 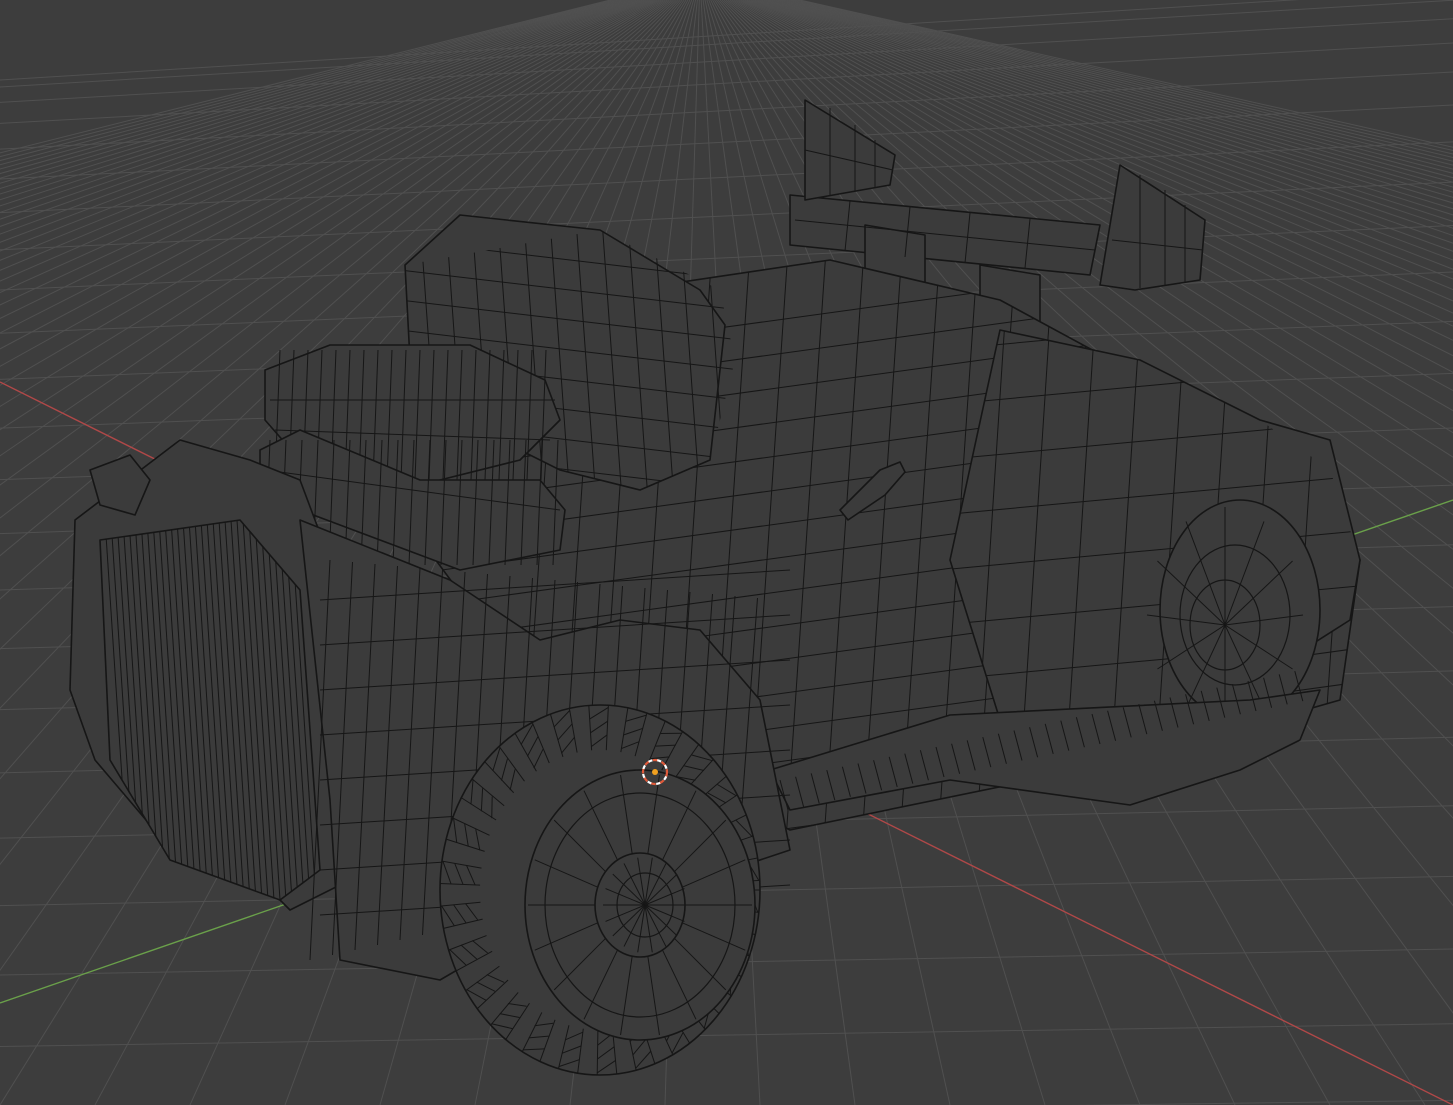 I want to click on front-grille, so click(x=210, y=675).